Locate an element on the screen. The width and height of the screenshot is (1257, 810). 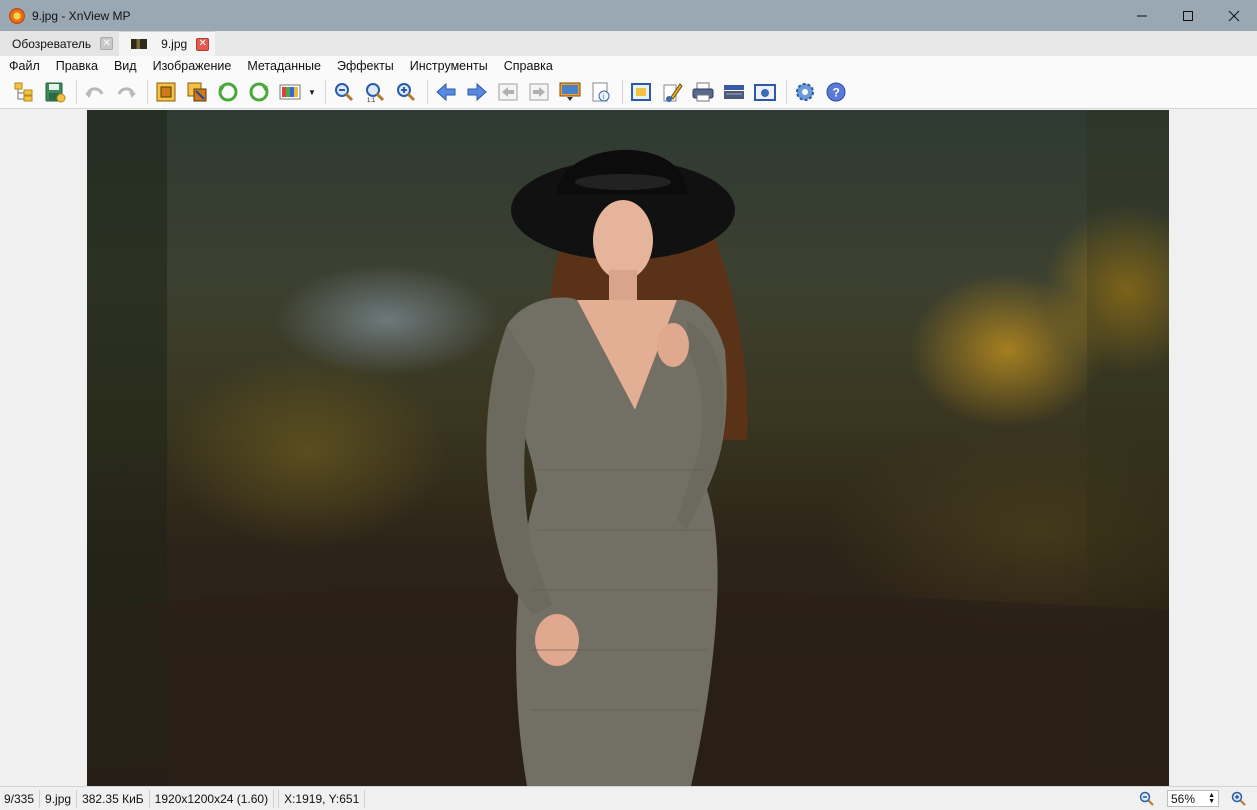
edit-icon is located at coordinates (673, 92).